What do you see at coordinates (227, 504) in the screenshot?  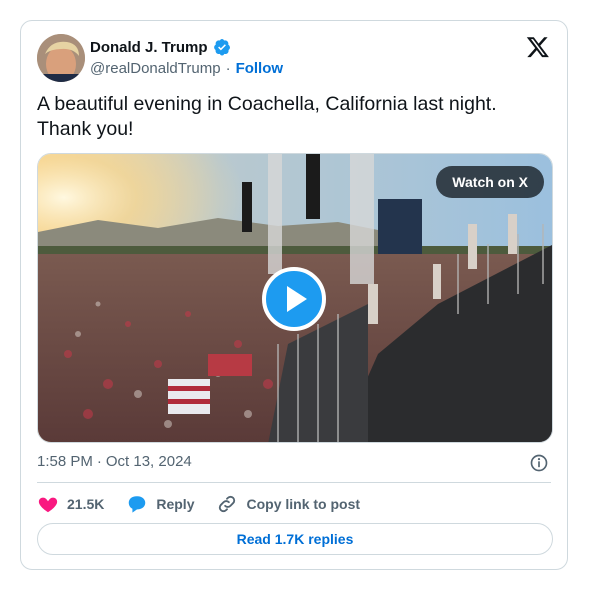 I see `link-icon` at bounding box center [227, 504].